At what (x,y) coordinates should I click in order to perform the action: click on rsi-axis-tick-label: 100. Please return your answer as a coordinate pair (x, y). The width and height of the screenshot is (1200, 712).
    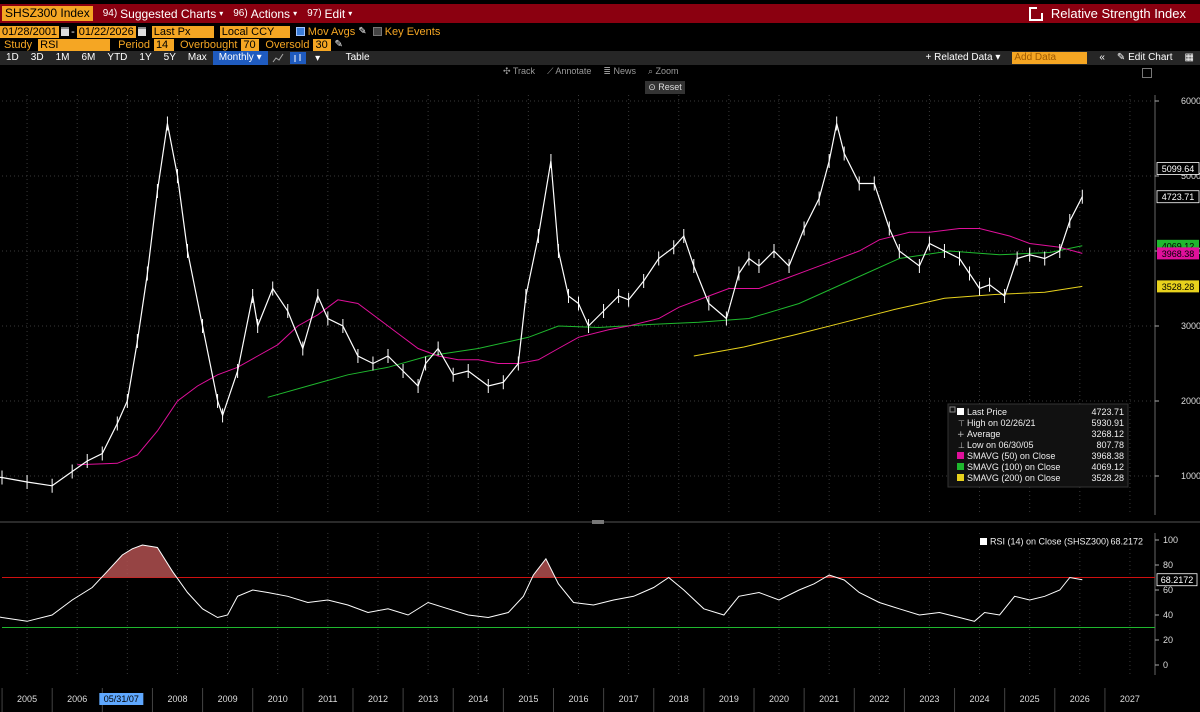
    Looking at the image, I should click on (1170, 540).